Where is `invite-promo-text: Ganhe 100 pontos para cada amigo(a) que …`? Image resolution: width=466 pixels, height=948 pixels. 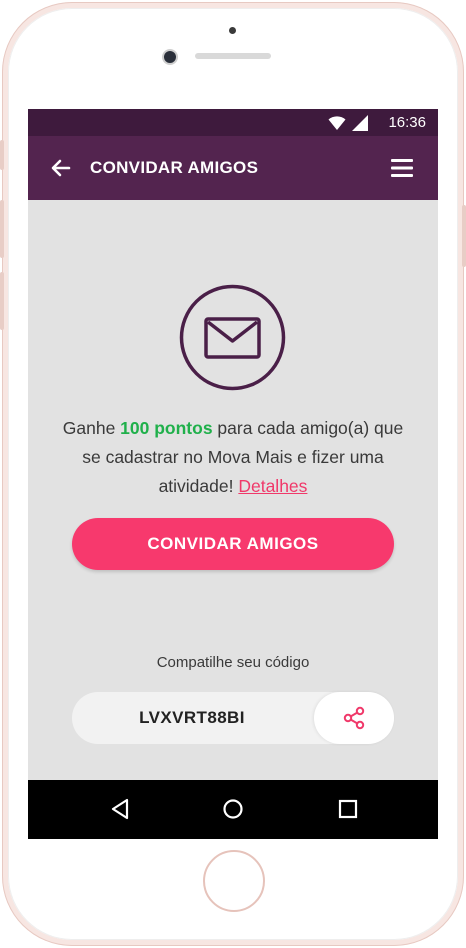 invite-promo-text: Ganhe 100 pontos para cada amigo(a) que … is located at coordinates (233, 457).